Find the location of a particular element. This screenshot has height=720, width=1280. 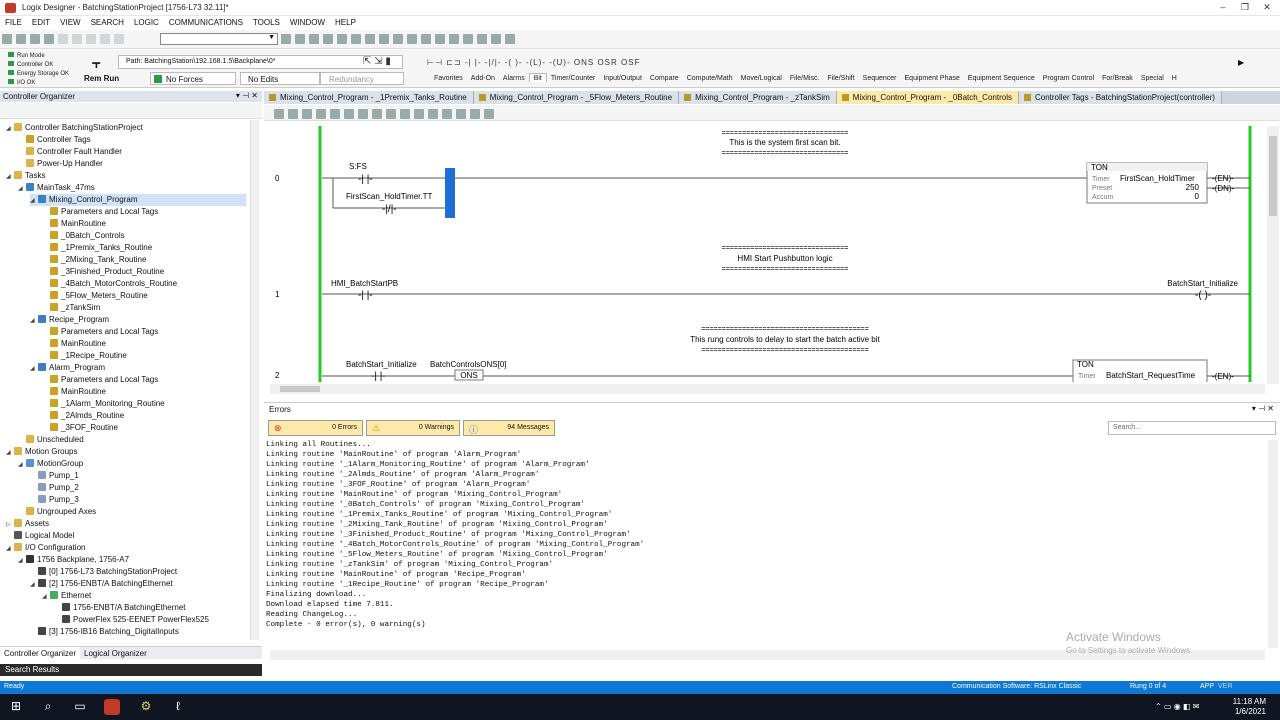

category-tab: File/Misc. is located at coordinates (805, 78).